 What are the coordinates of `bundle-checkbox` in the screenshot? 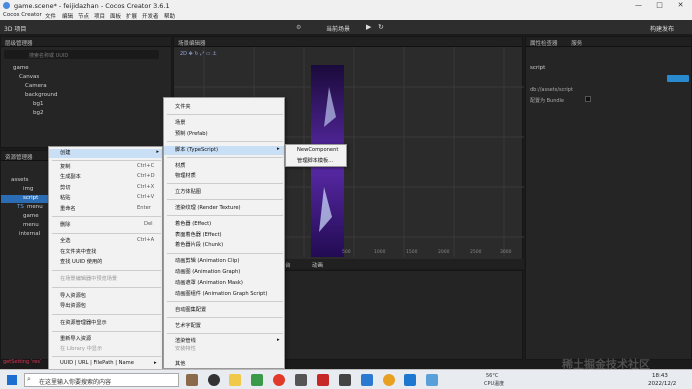 It's located at (588, 99).